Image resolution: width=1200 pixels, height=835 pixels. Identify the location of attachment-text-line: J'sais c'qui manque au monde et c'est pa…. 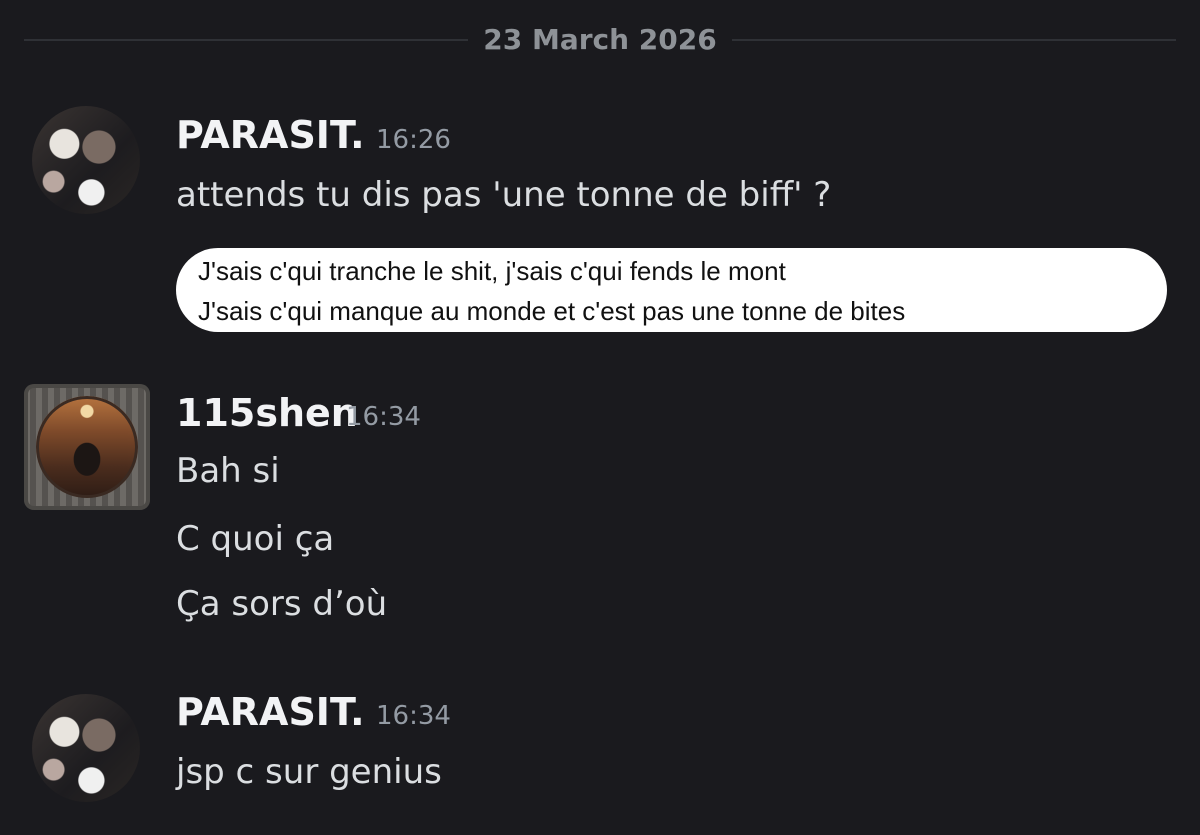
(552, 311).